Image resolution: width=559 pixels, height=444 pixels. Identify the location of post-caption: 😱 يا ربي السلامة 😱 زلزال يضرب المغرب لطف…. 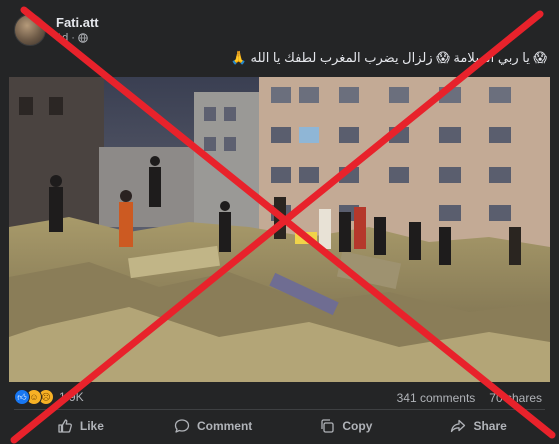
(388, 57).